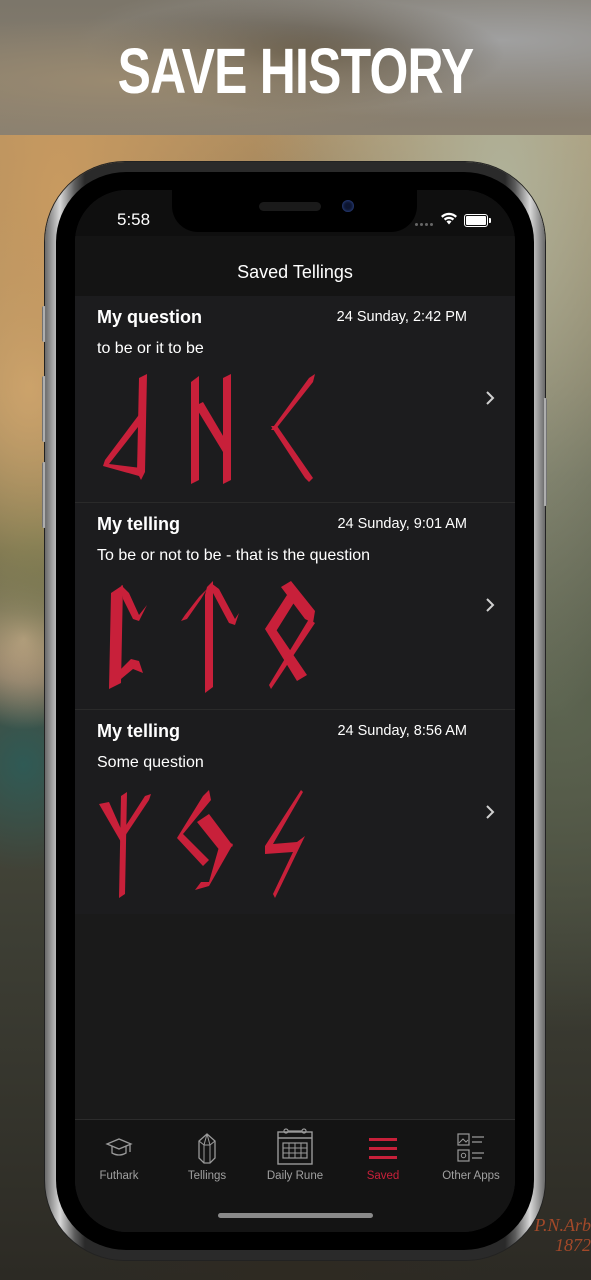  I want to click on calendar-icon, so click(295, 1146).